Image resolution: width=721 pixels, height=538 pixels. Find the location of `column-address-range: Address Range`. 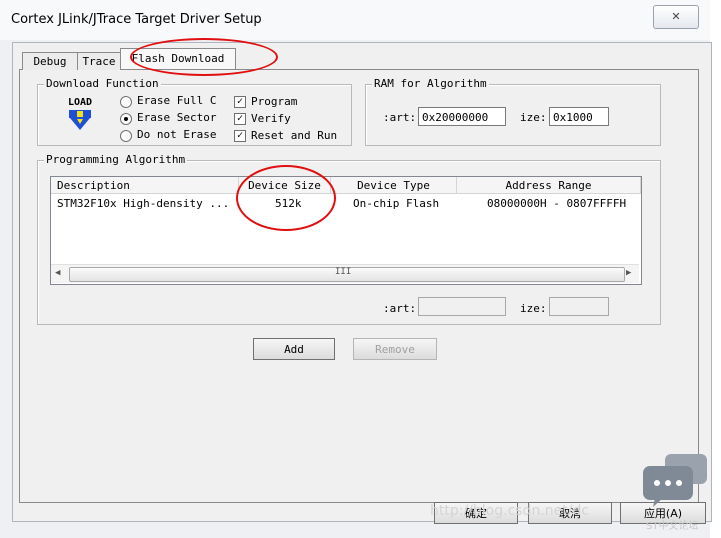

column-address-range: Address Range is located at coordinates (549, 185).